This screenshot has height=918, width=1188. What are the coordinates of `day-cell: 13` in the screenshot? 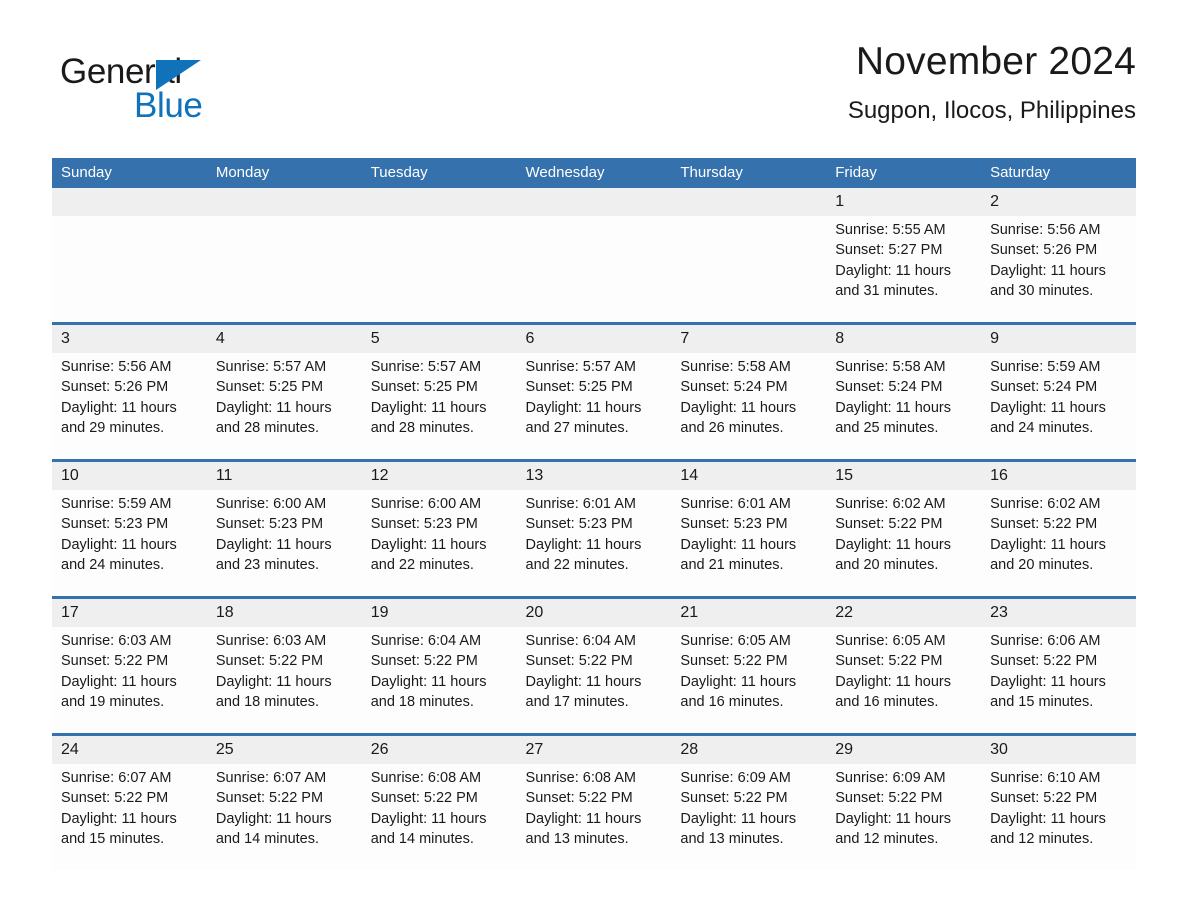 It's located at (594, 476).